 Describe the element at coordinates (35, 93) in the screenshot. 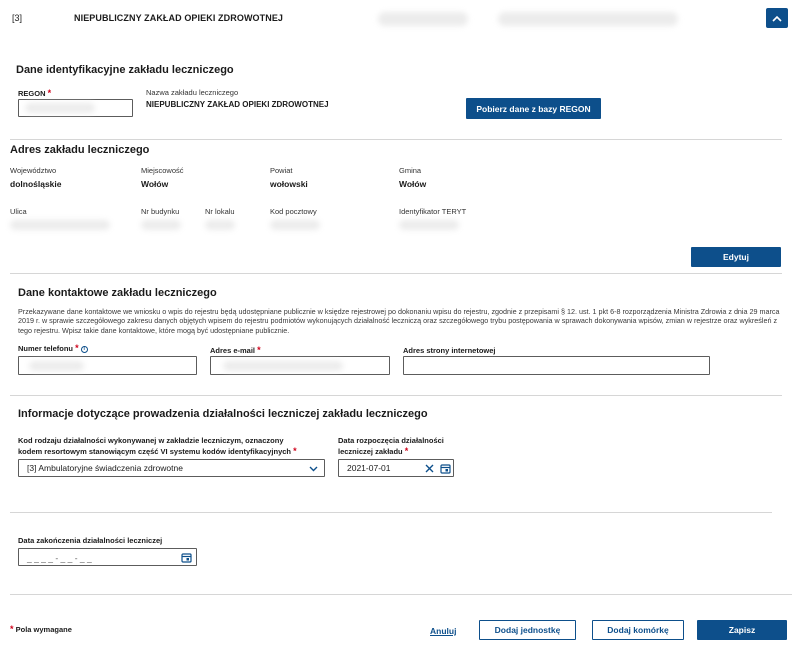

I see `regon-label: REGON *` at that location.